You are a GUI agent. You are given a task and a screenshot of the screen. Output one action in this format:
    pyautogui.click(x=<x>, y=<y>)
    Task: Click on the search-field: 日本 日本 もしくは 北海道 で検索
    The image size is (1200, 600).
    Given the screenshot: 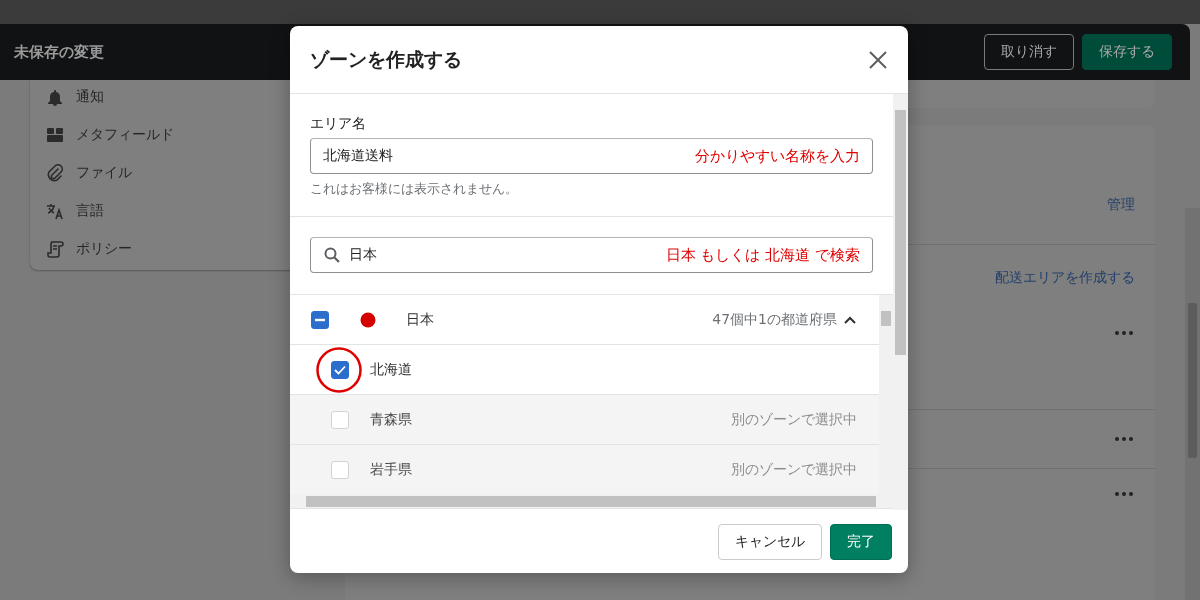 What is the action you would take?
    pyautogui.click(x=591, y=255)
    